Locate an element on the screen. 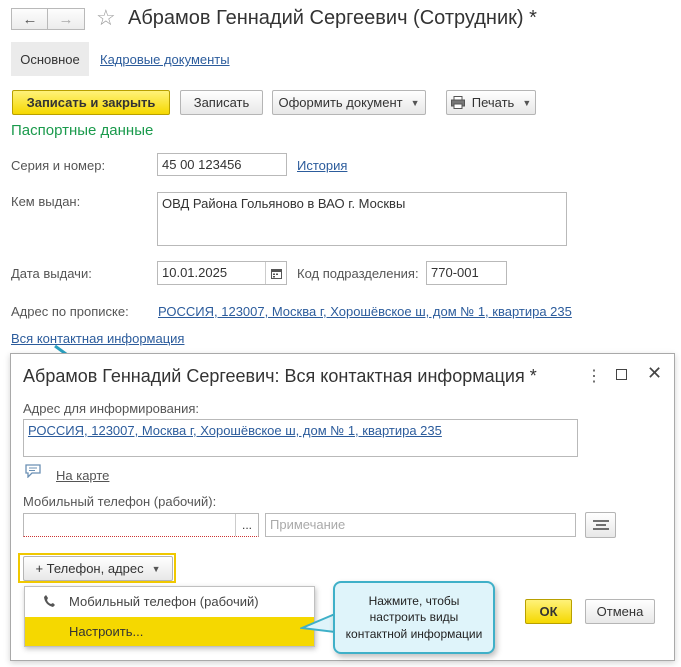 The height and width of the screenshot is (667, 681). arrow-right-icon: → is located at coordinates (66, 19).